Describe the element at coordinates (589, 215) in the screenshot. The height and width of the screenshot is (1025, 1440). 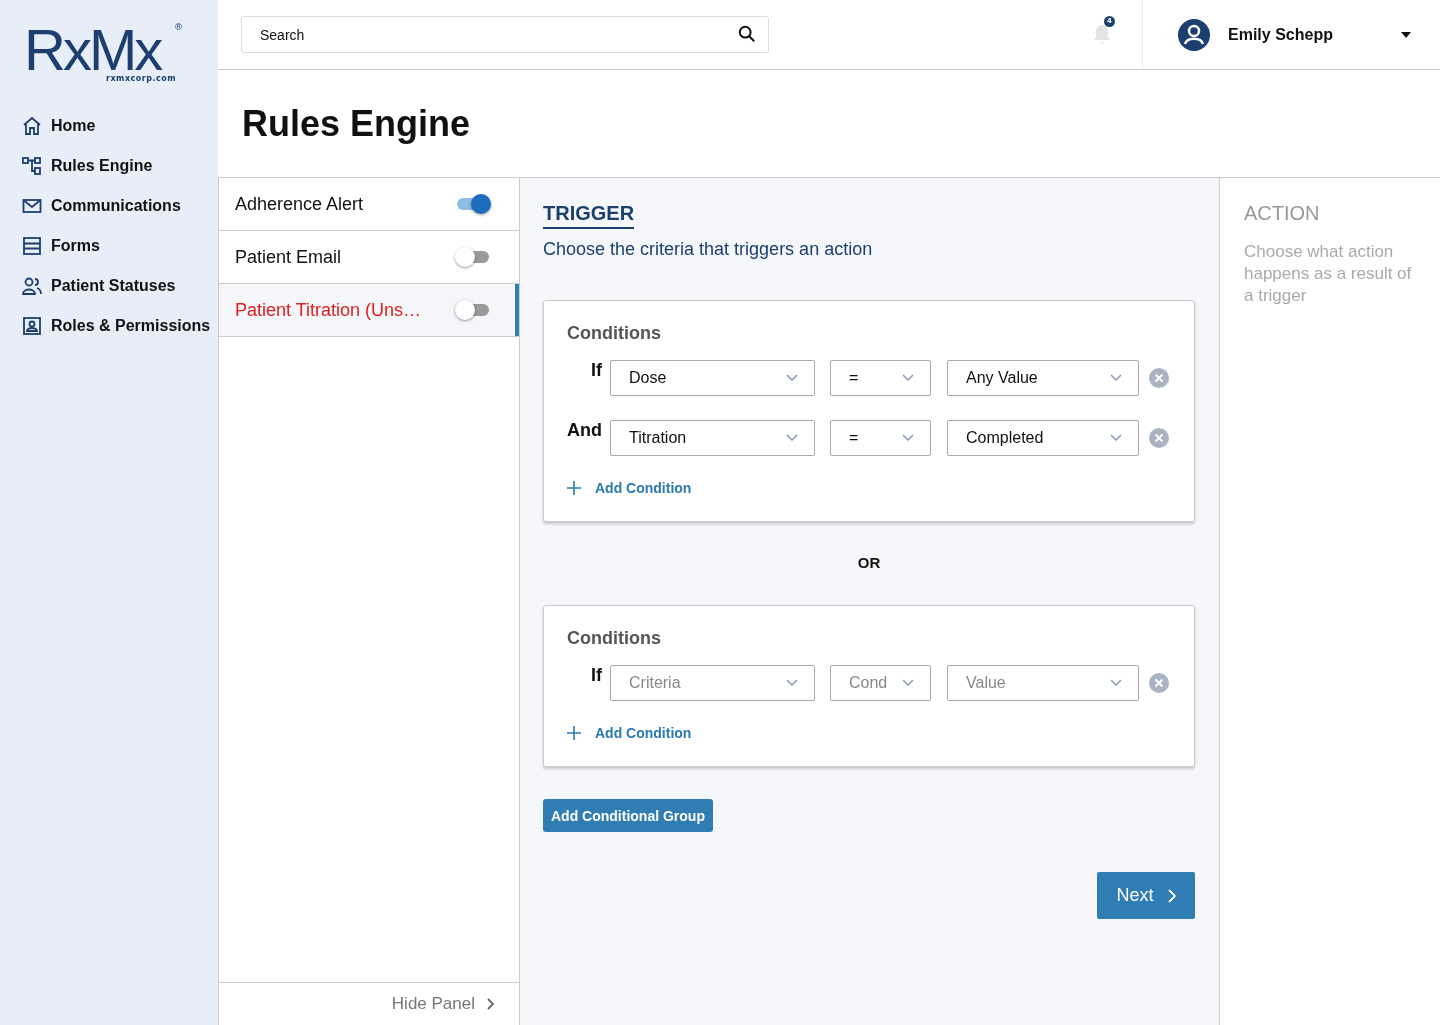
I see `trigger-heading: TRIGGER` at that location.